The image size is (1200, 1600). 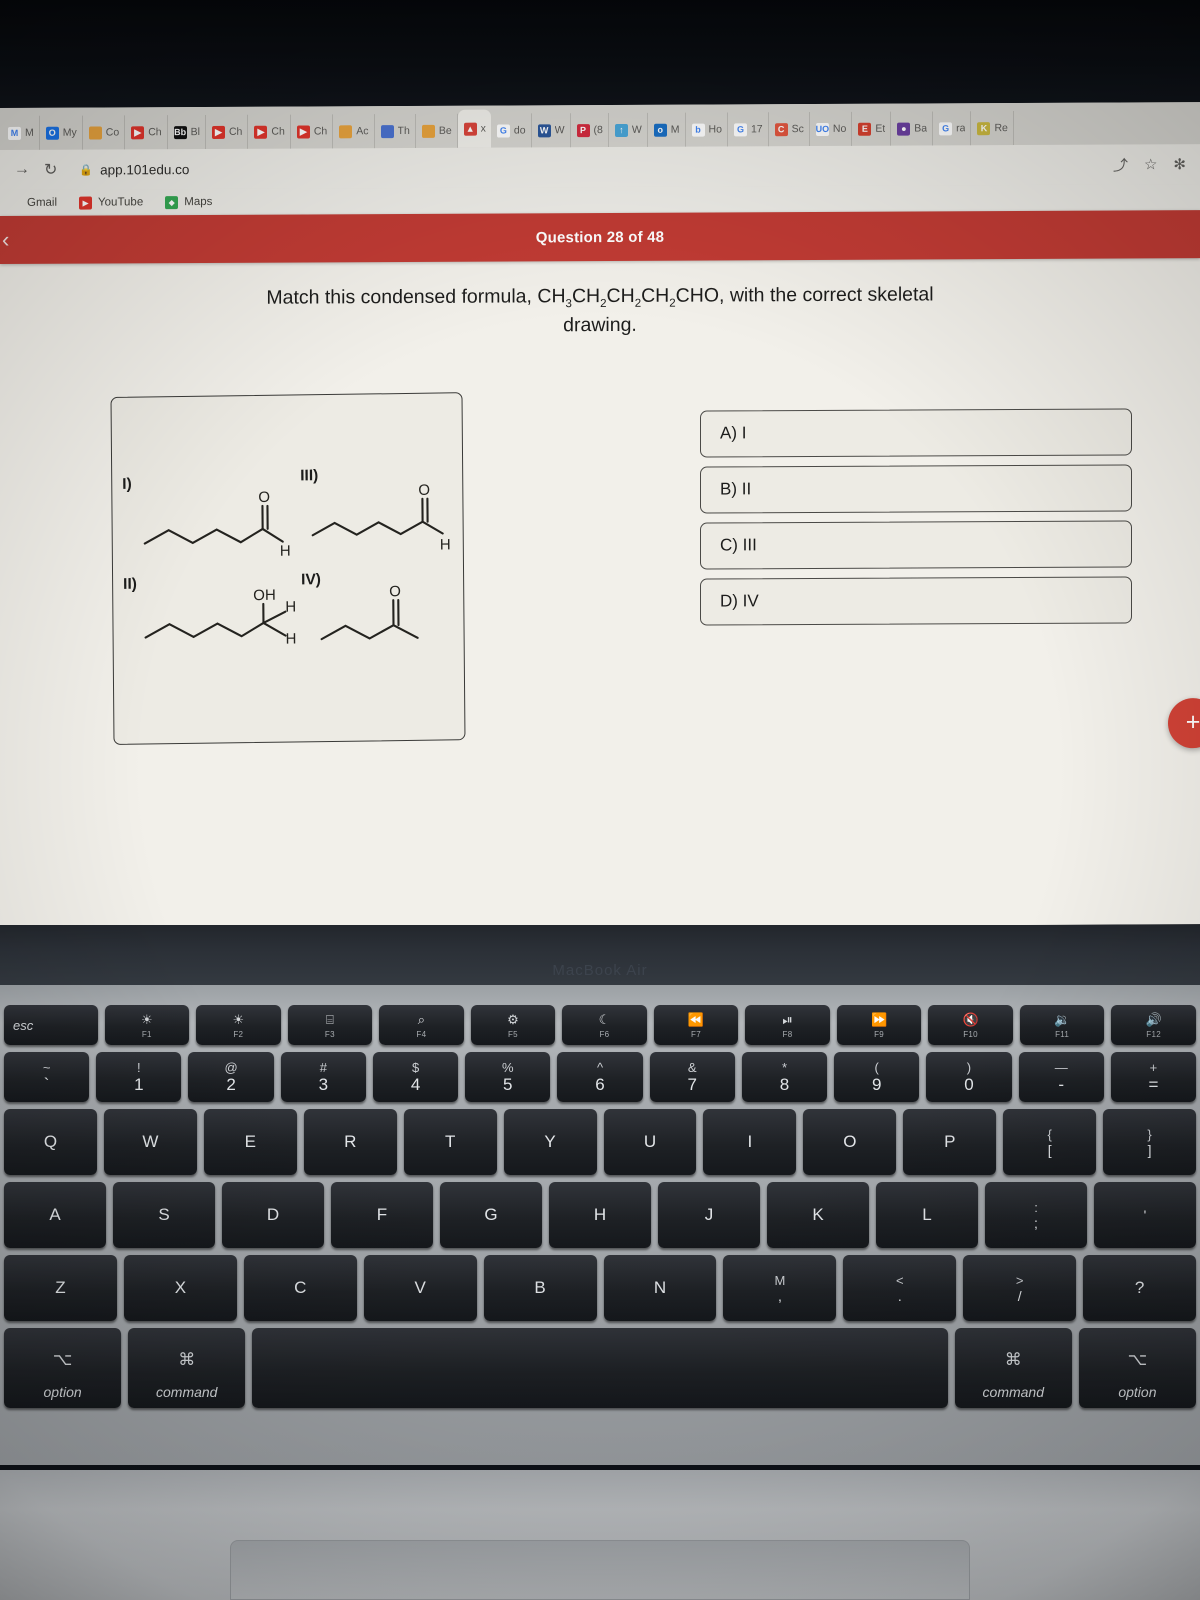 What do you see at coordinates (818, 1215) in the screenshot?
I see `key-k: K` at bounding box center [818, 1215].